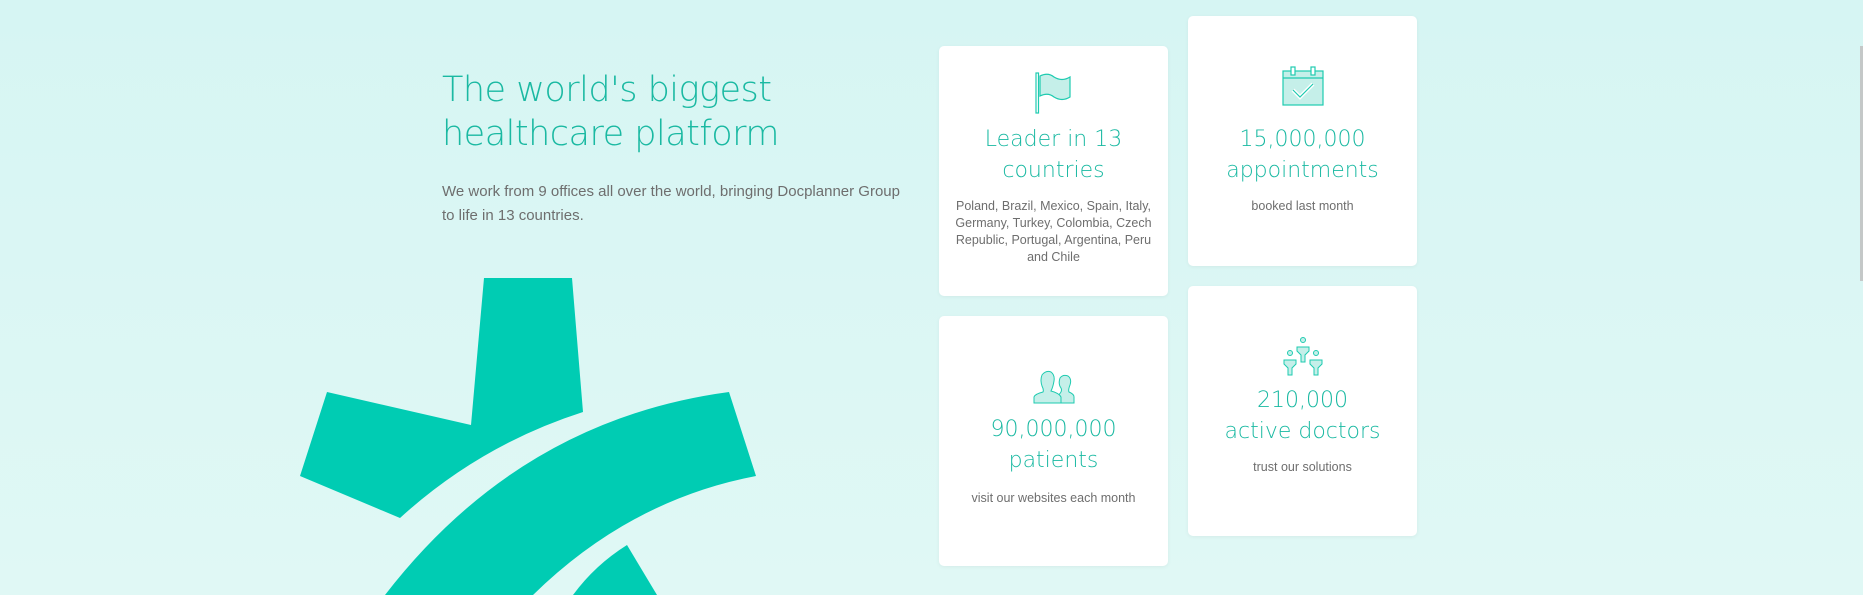  What do you see at coordinates (1302, 431) in the screenshot?
I see `card-subtitle: active doctors` at bounding box center [1302, 431].